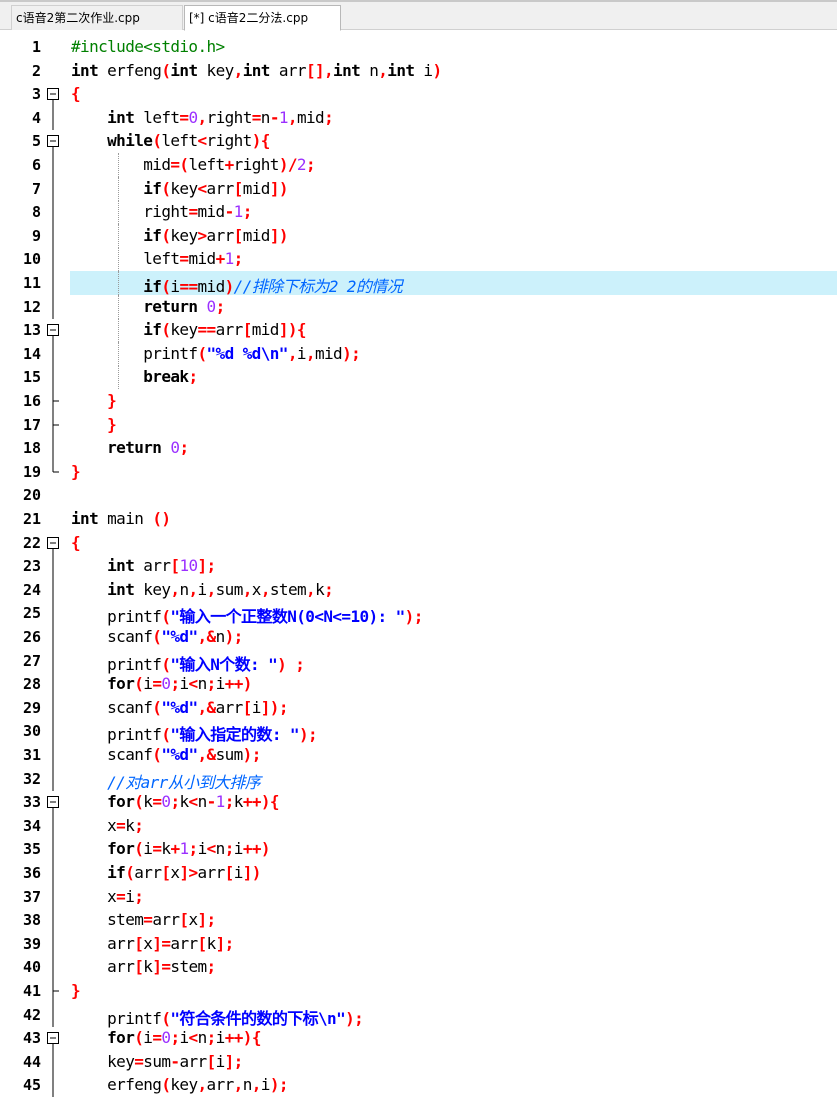 This screenshot has width=837, height=1097. I want to click on code-line: 21 int main (), so click(418, 519).